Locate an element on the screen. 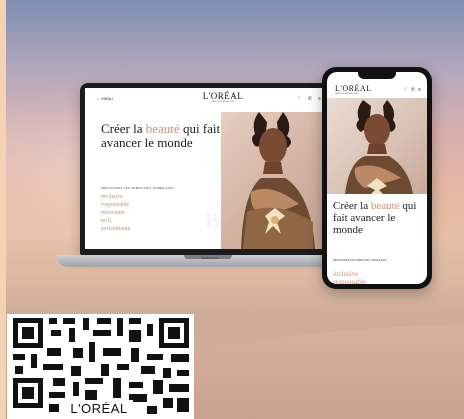 The image size is (464, 419). list-item: tech is located at coordinates (115, 221).